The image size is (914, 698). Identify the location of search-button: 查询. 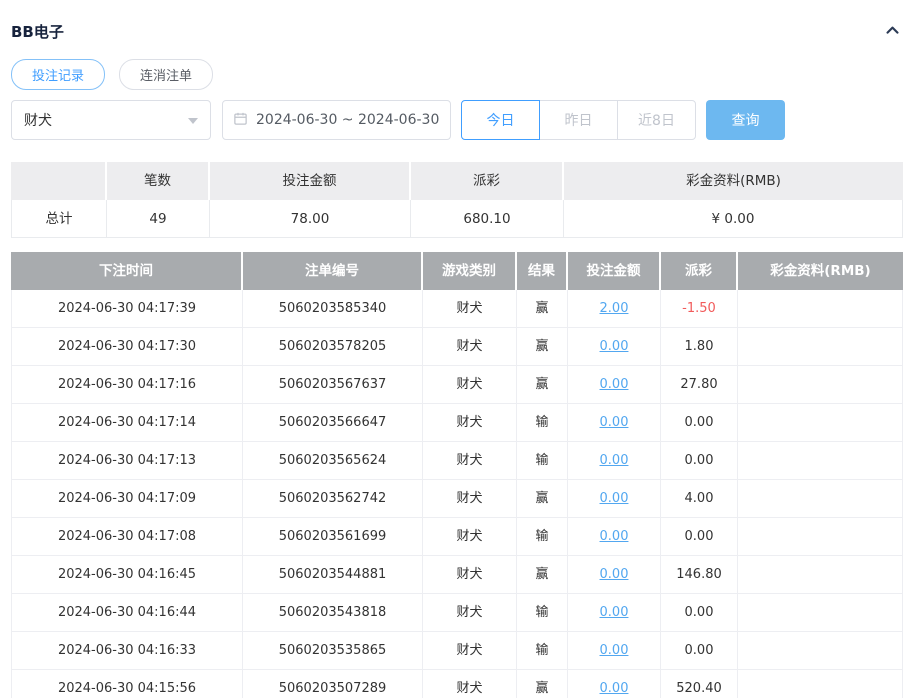
(745, 120).